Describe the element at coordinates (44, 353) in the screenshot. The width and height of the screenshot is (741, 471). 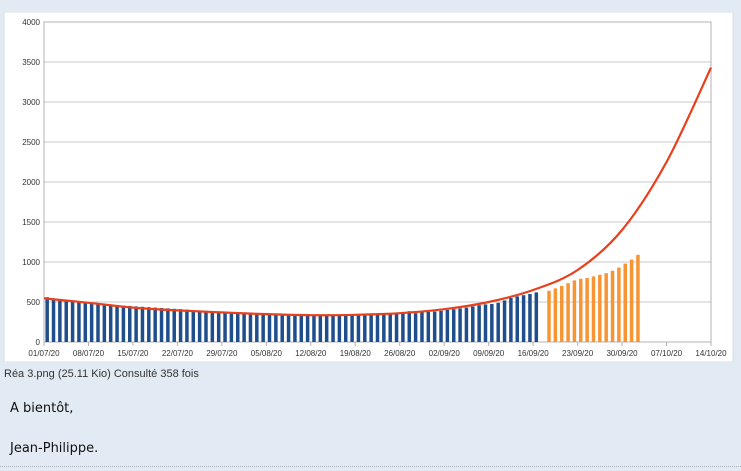
I see `x-tick-label: 01/07/20` at that location.